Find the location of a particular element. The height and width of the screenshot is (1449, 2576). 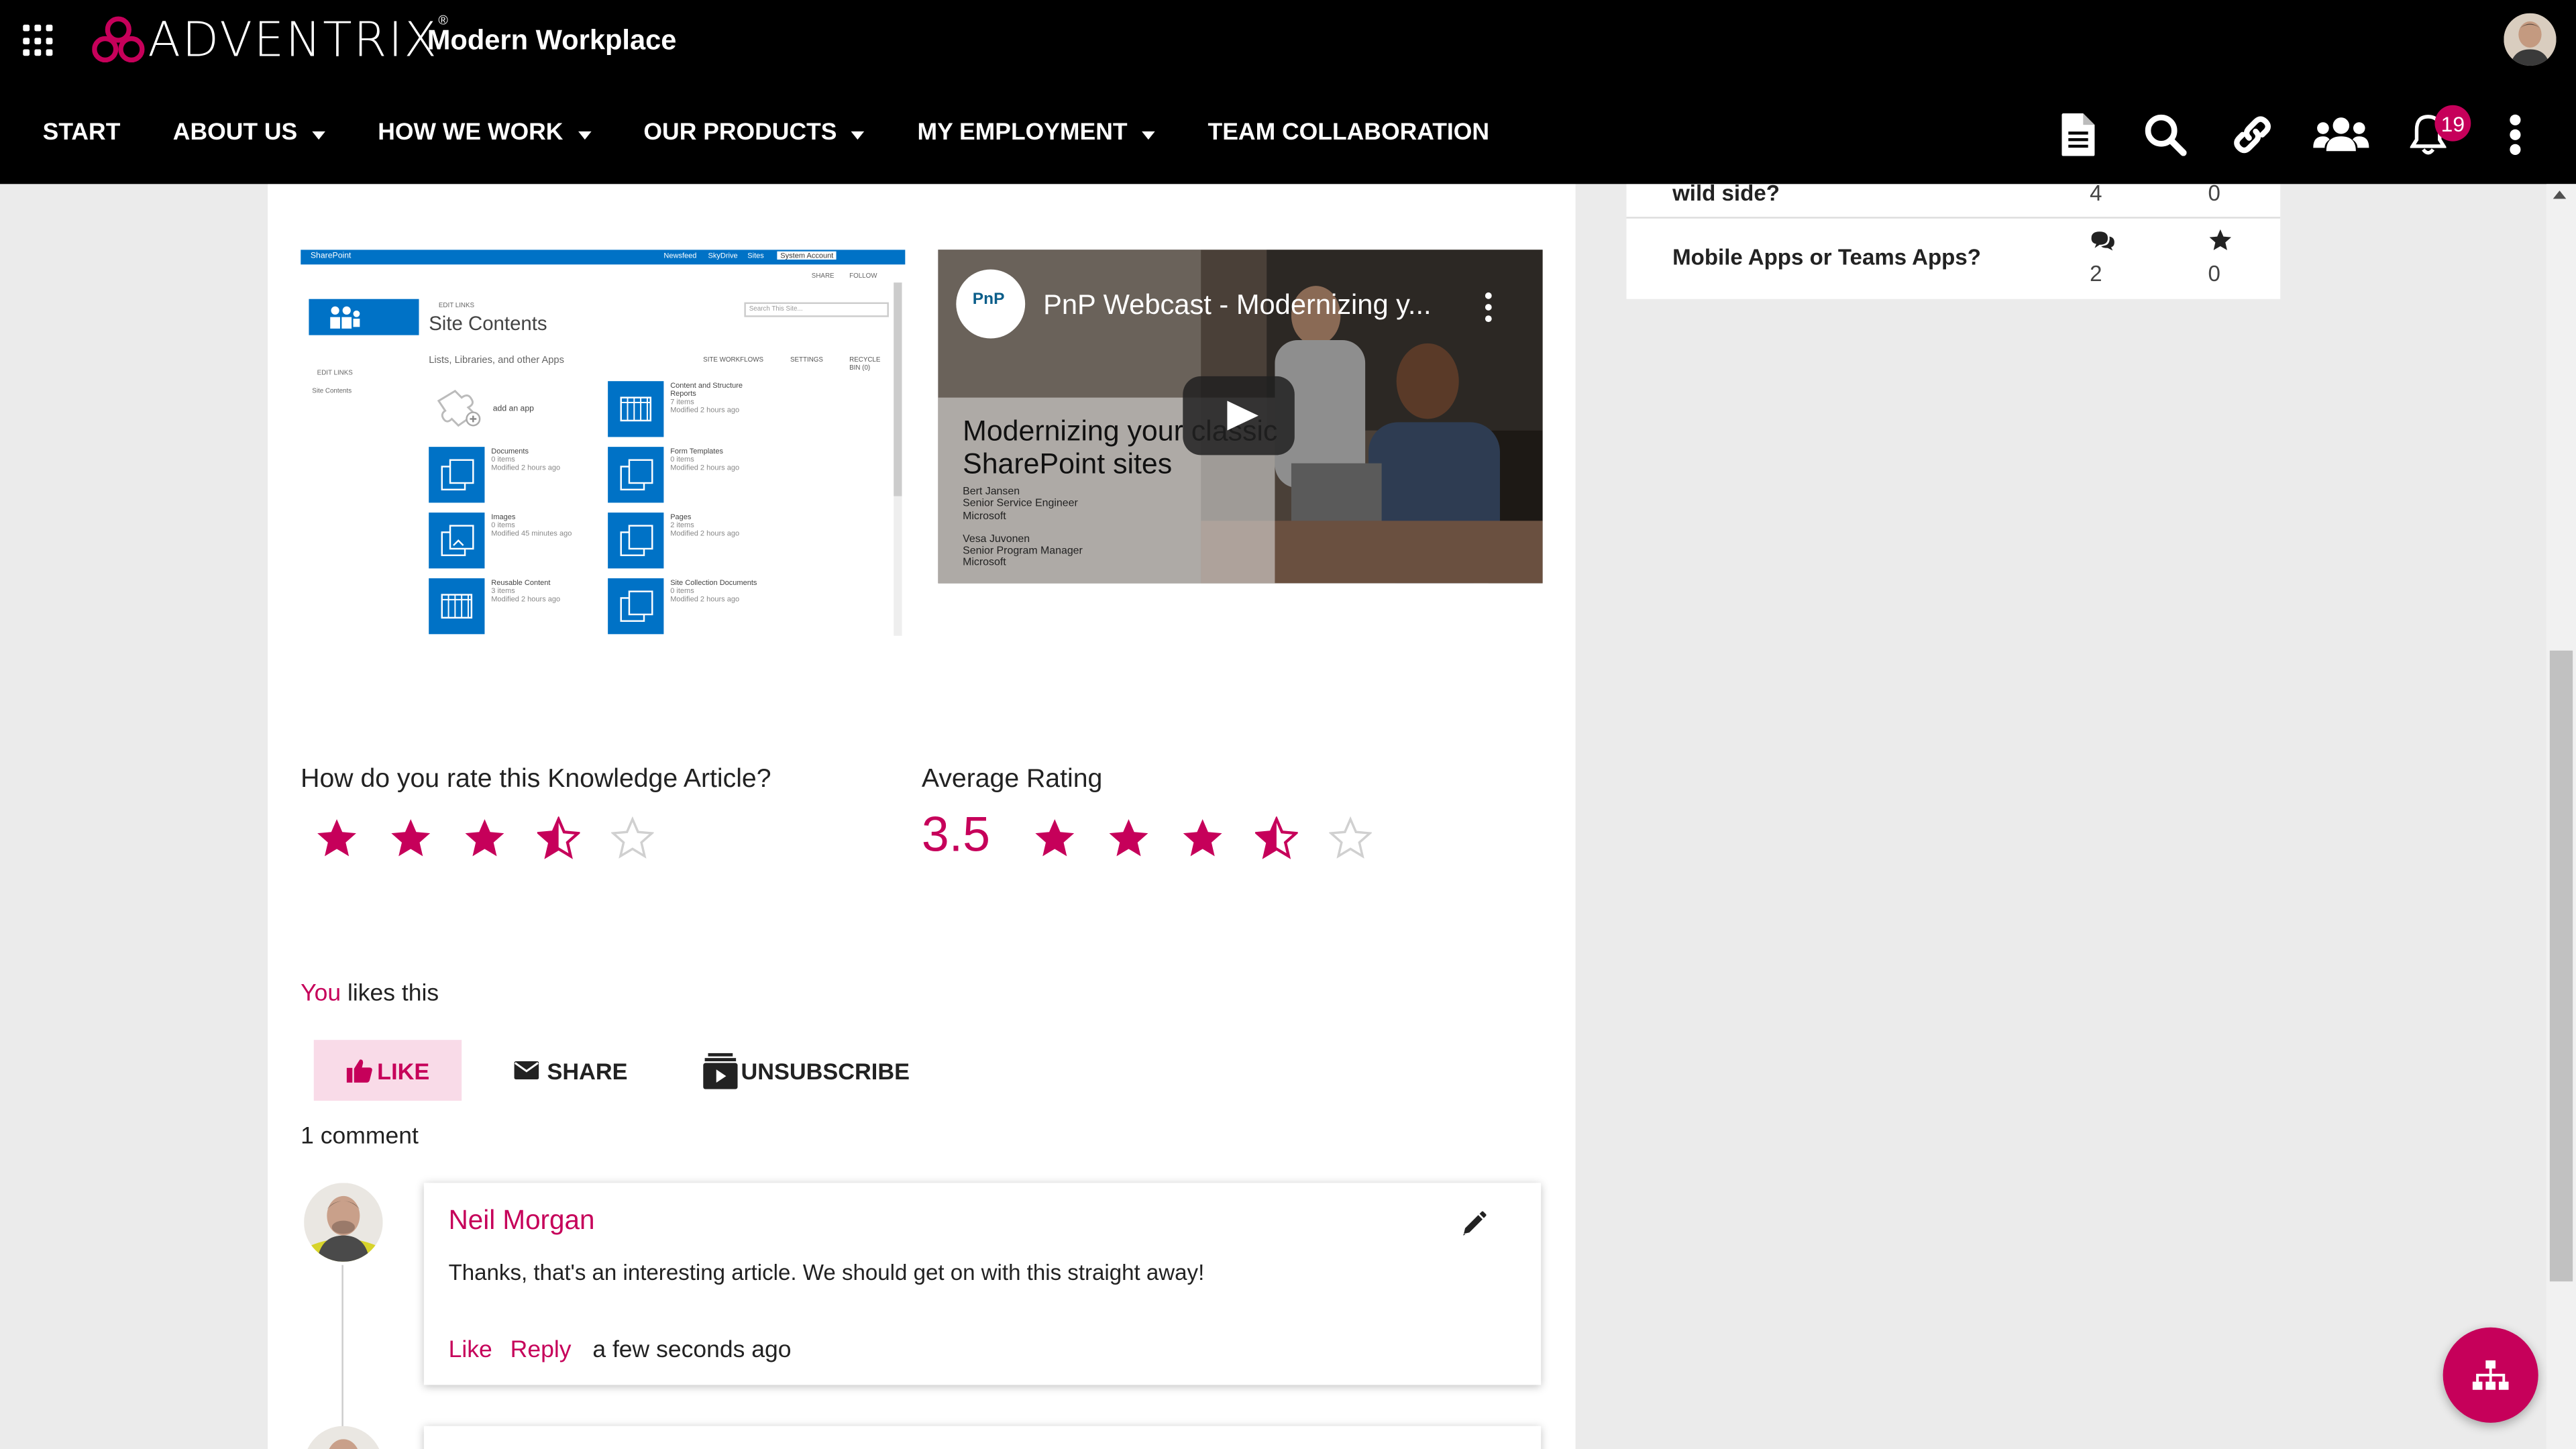

sp-left-nav-item: Site Contents is located at coordinates (332, 390).